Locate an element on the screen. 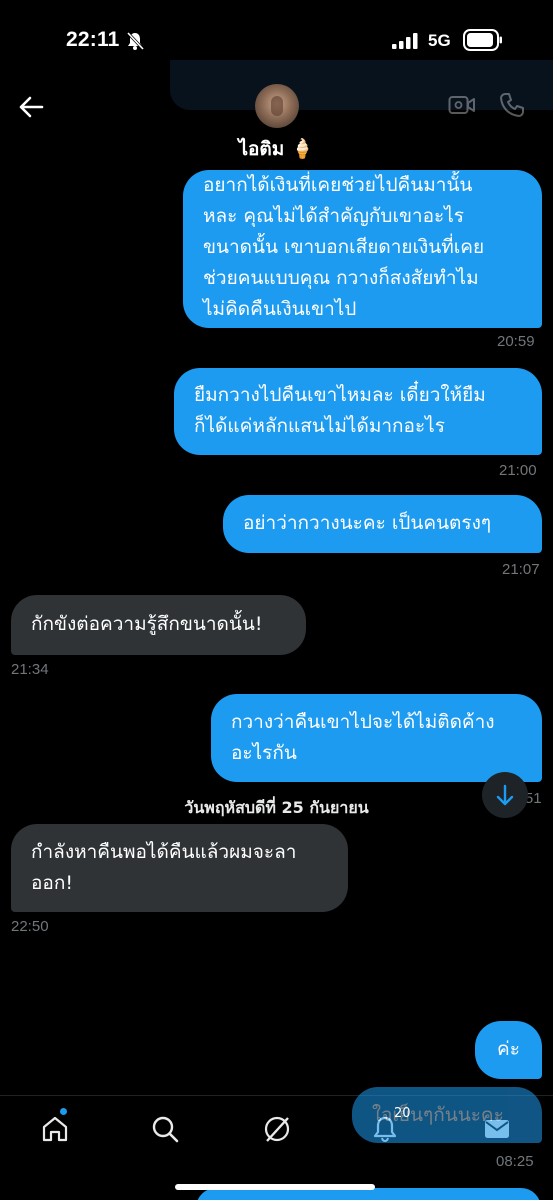  notification-dot is located at coordinates (63, 1111).